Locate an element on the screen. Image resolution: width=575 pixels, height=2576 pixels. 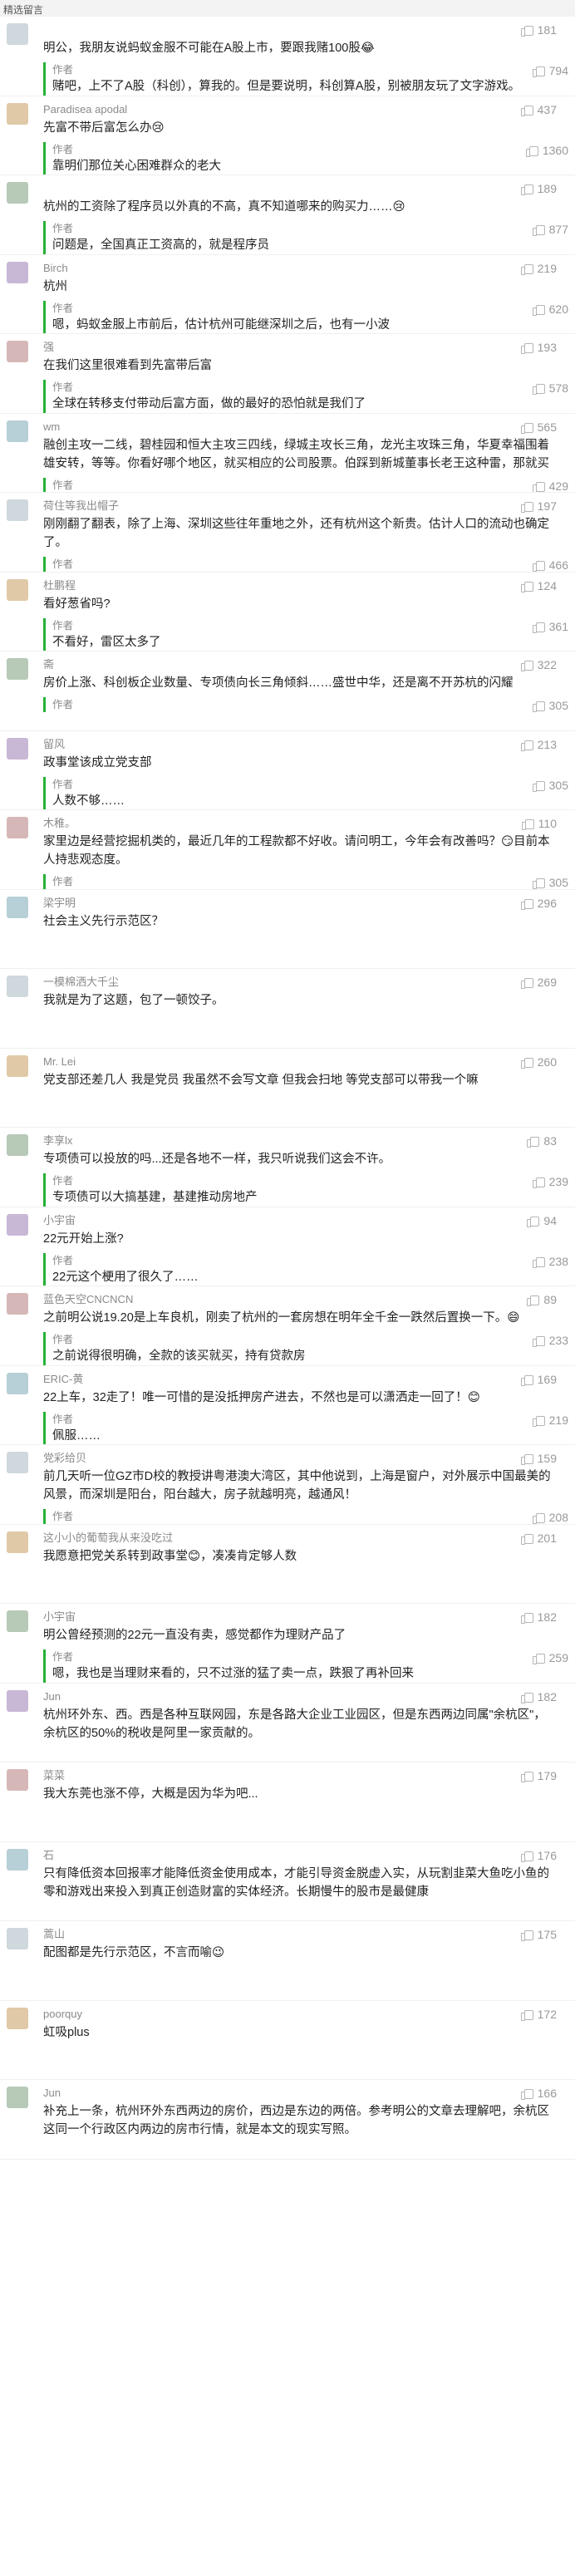
reply-like-button: 233 is located at coordinates (550, 1340).